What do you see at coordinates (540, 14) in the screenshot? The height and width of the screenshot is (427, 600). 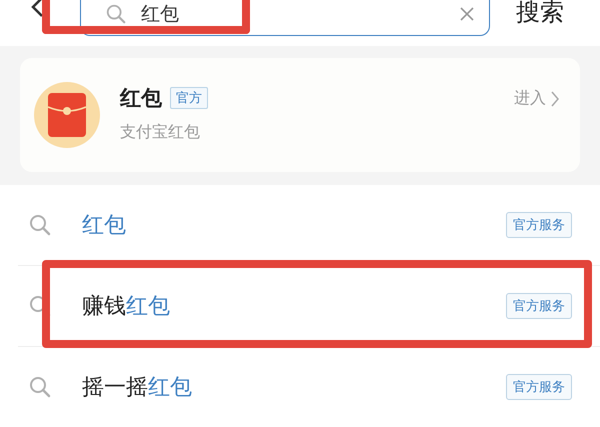 I see `search-button: 搜索` at bounding box center [540, 14].